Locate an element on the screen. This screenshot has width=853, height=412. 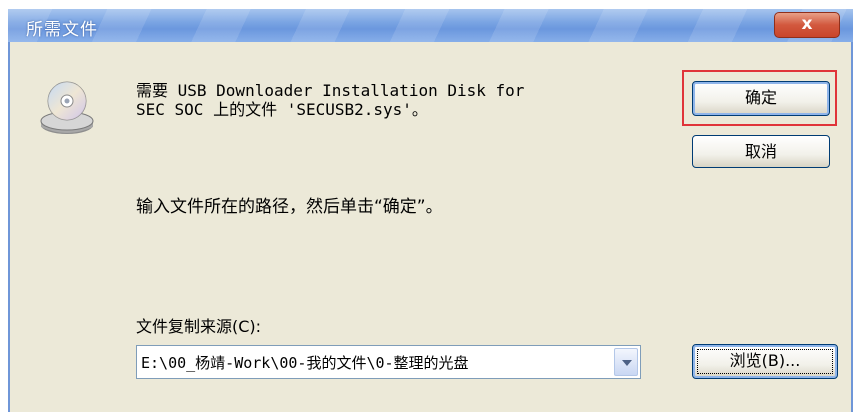
title-bar: 所需文件 x is located at coordinates (430, 25).